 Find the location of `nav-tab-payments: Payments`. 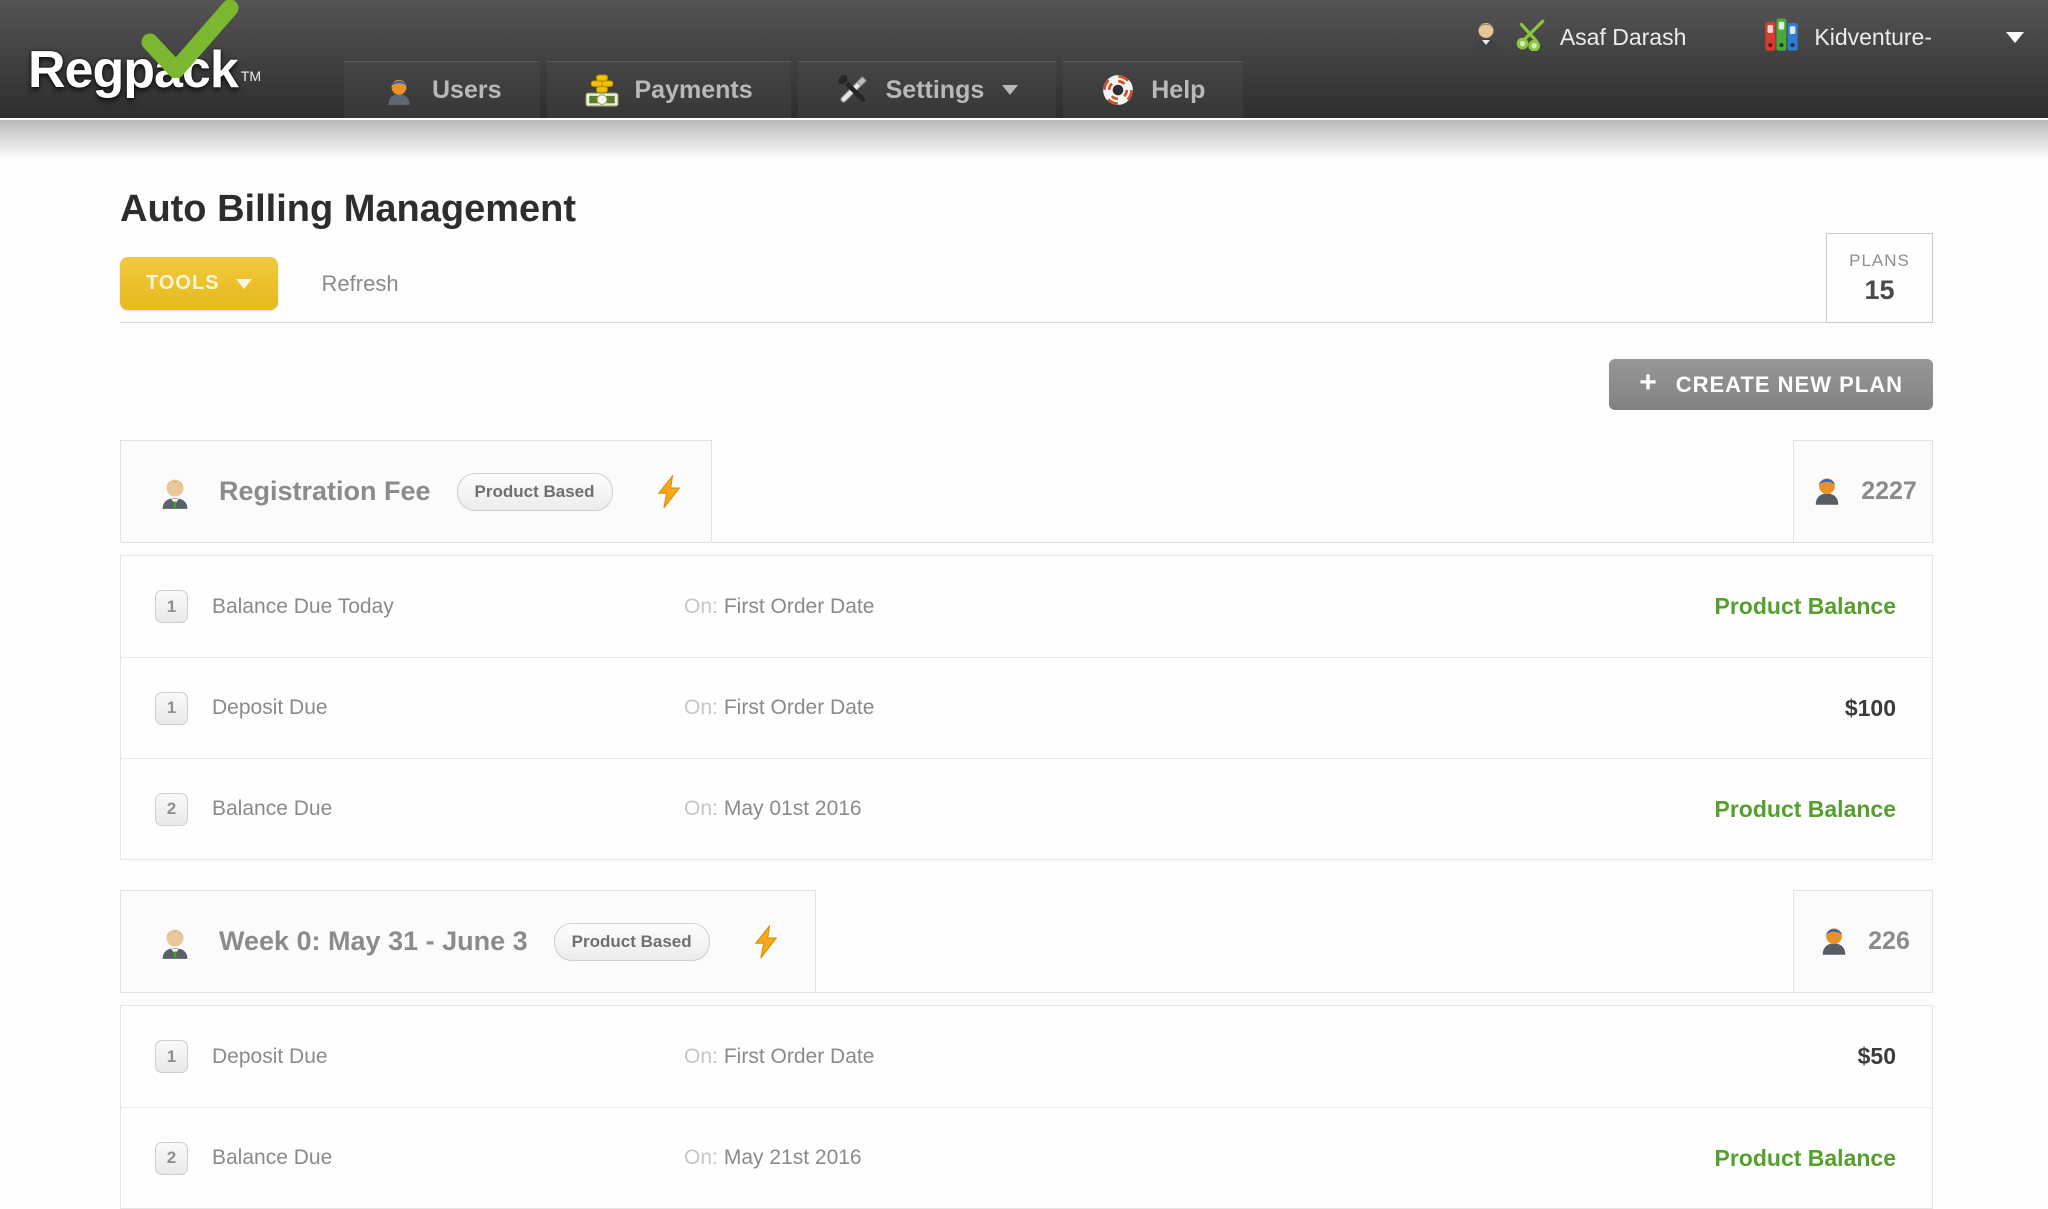

nav-tab-payments: Payments is located at coordinates (668, 89).